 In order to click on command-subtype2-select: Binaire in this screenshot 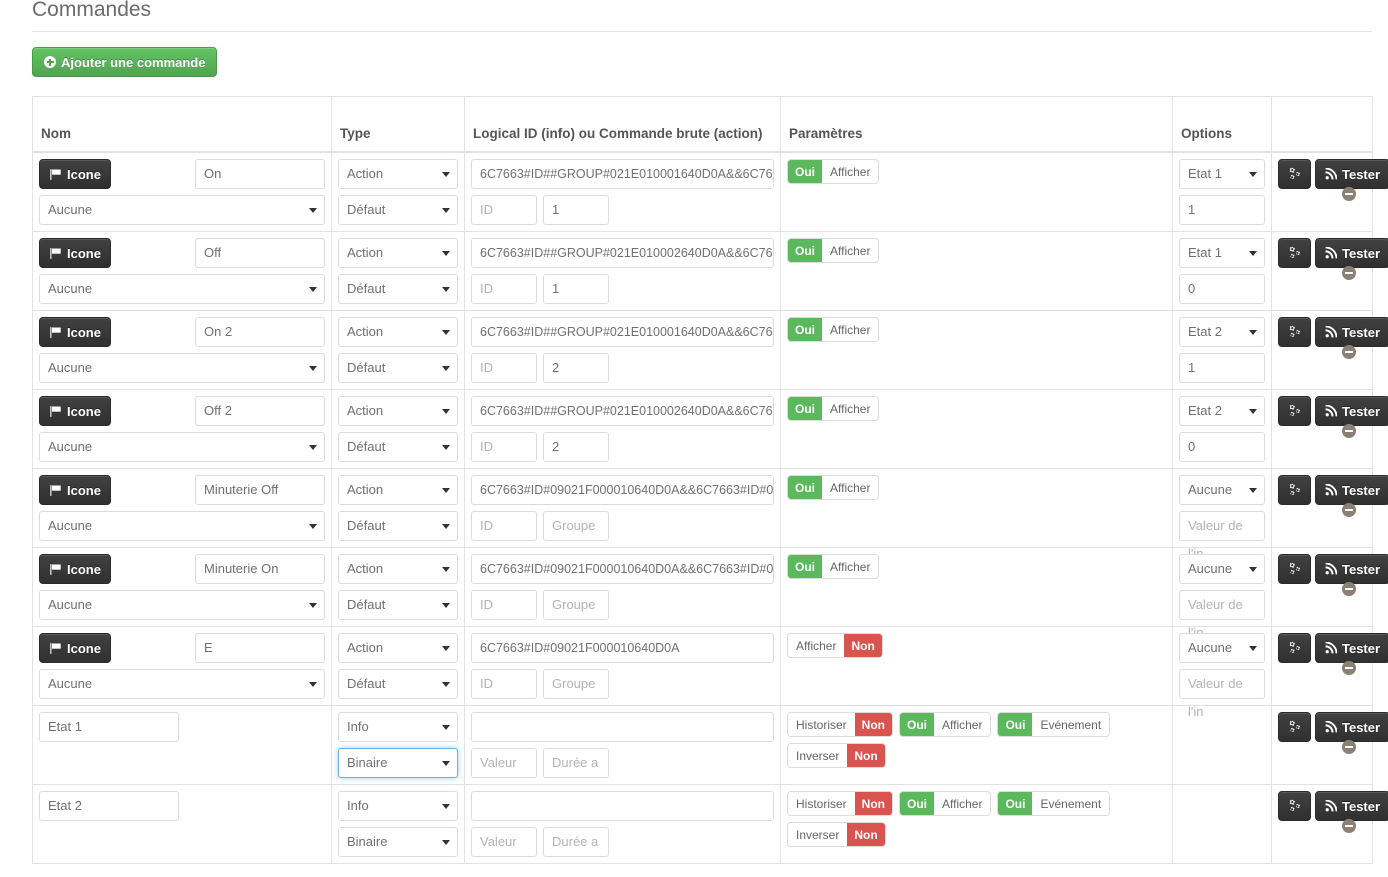, I will do `click(398, 842)`.